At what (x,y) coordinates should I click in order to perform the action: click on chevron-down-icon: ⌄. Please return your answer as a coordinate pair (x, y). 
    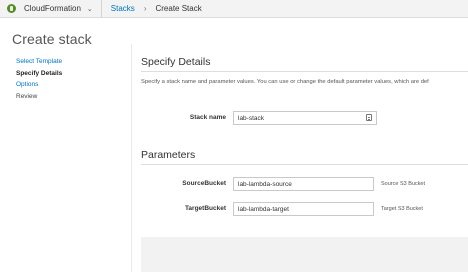
    Looking at the image, I should click on (89, 9).